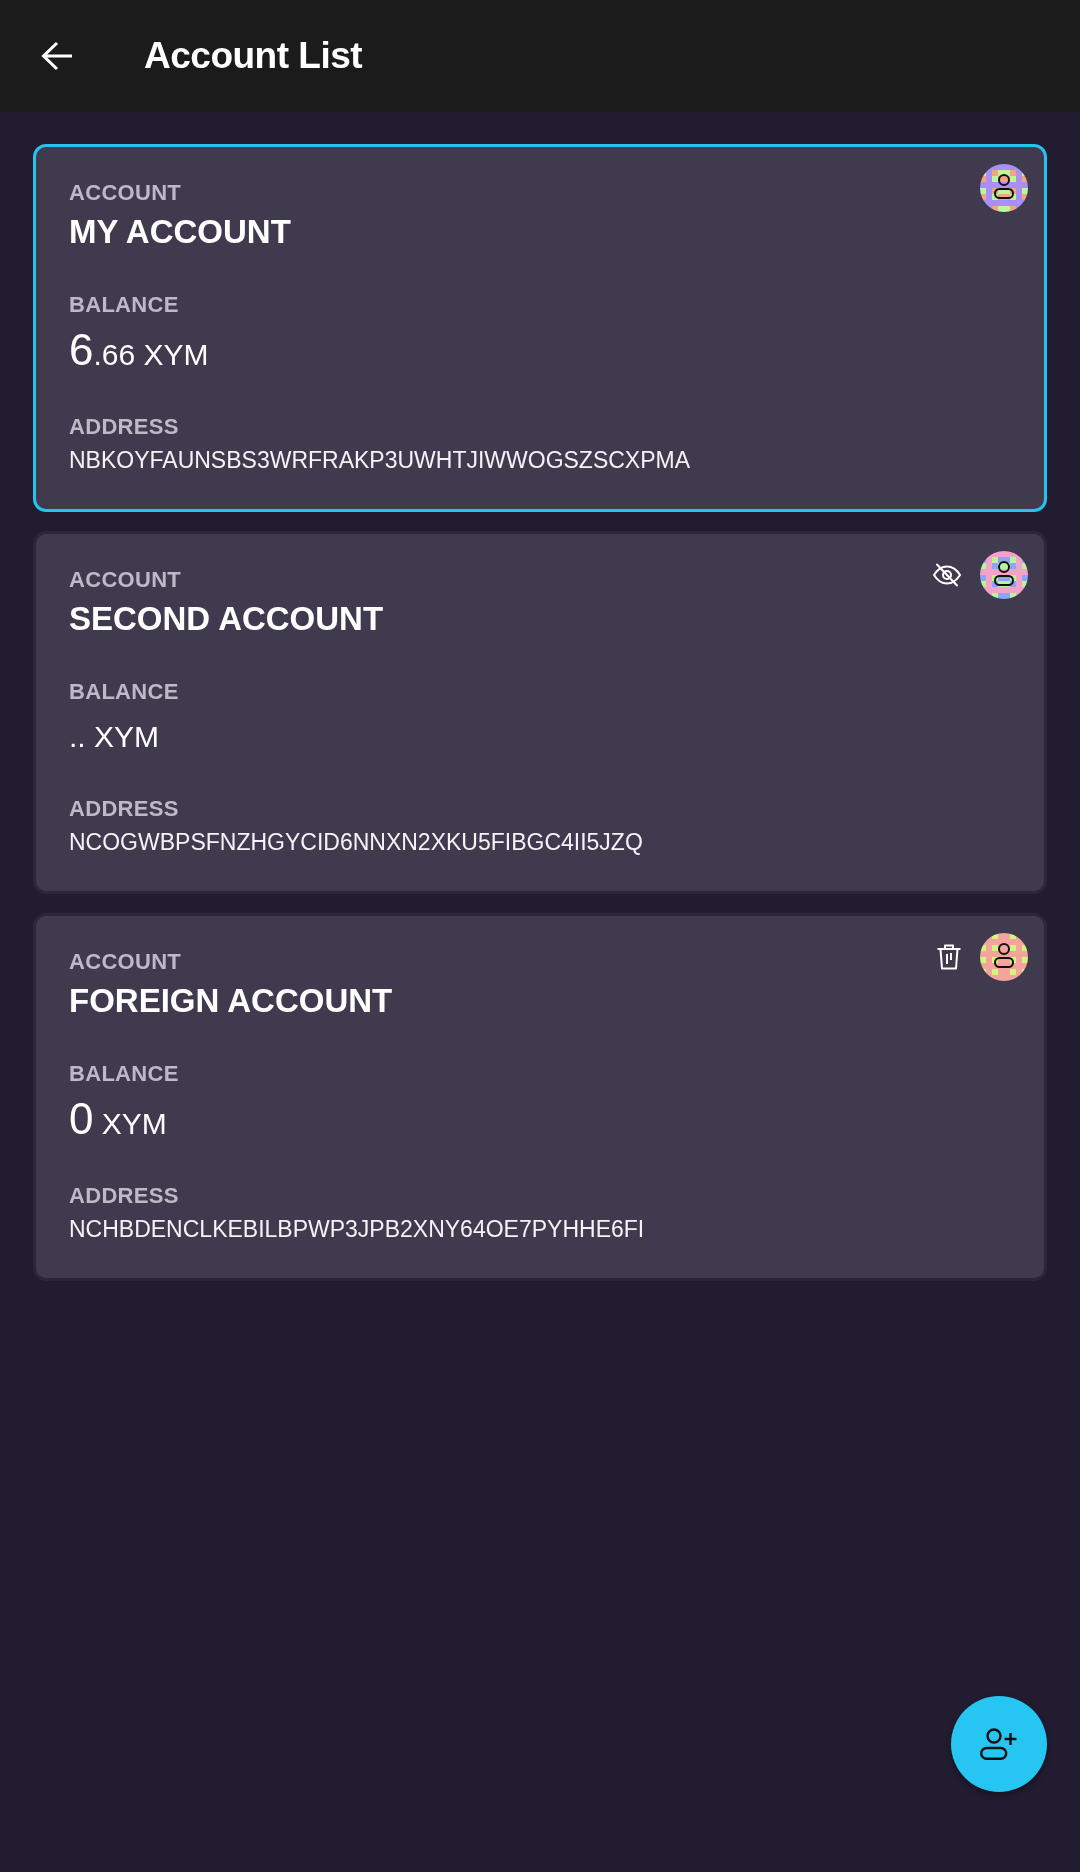 The height and width of the screenshot is (1872, 1080). Describe the element at coordinates (999, 1744) in the screenshot. I see `person-plus-icon` at that location.